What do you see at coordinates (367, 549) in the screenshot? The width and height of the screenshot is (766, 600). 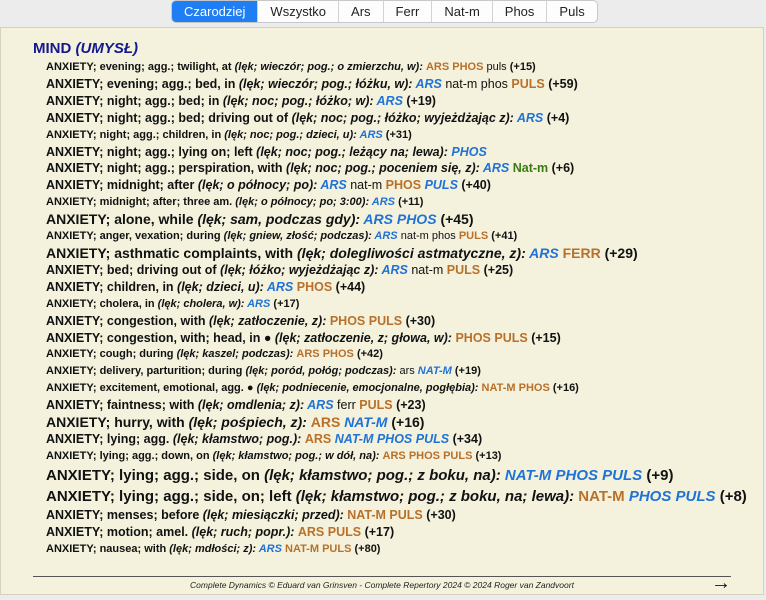 I see `remedy-count: (+80)` at bounding box center [367, 549].